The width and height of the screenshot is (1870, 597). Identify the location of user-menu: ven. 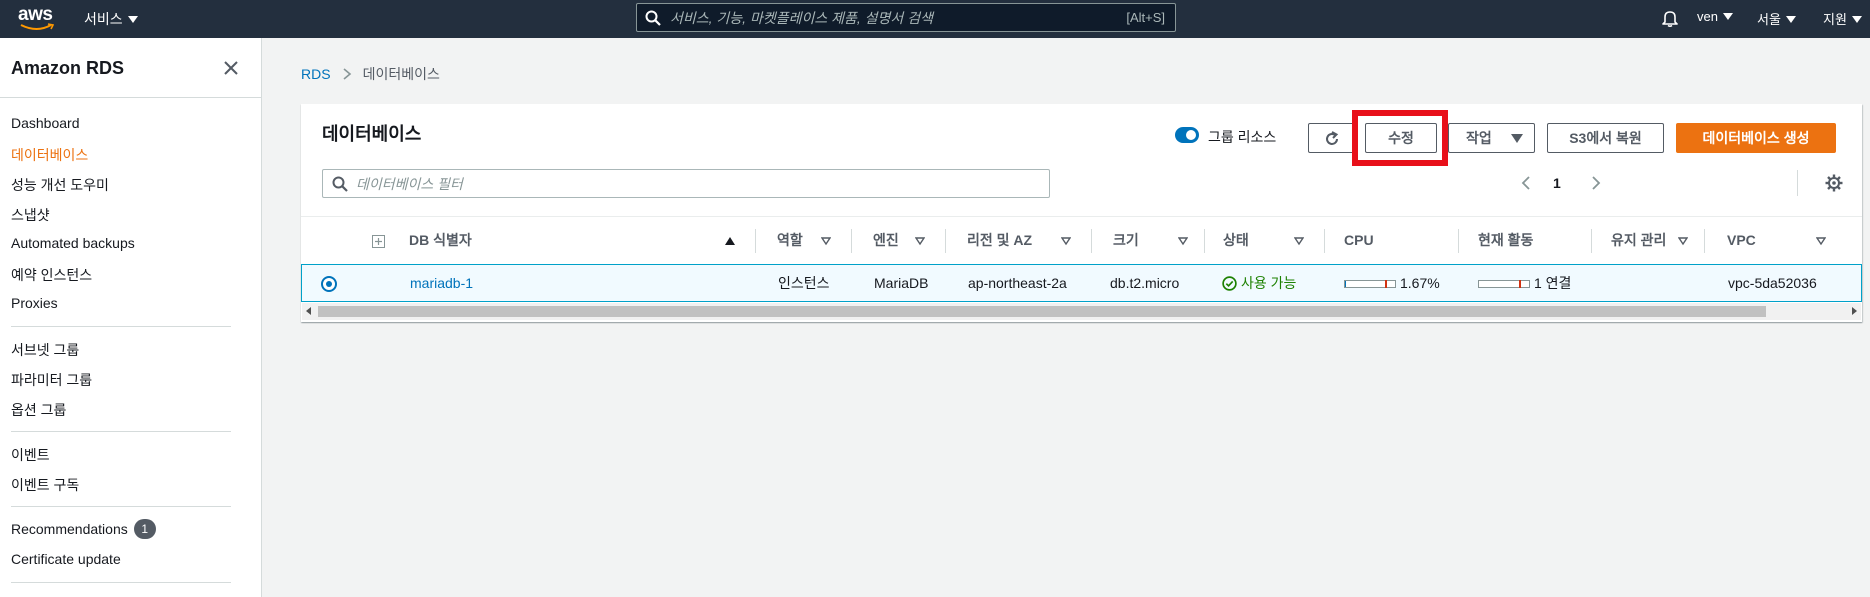
(1715, 16).